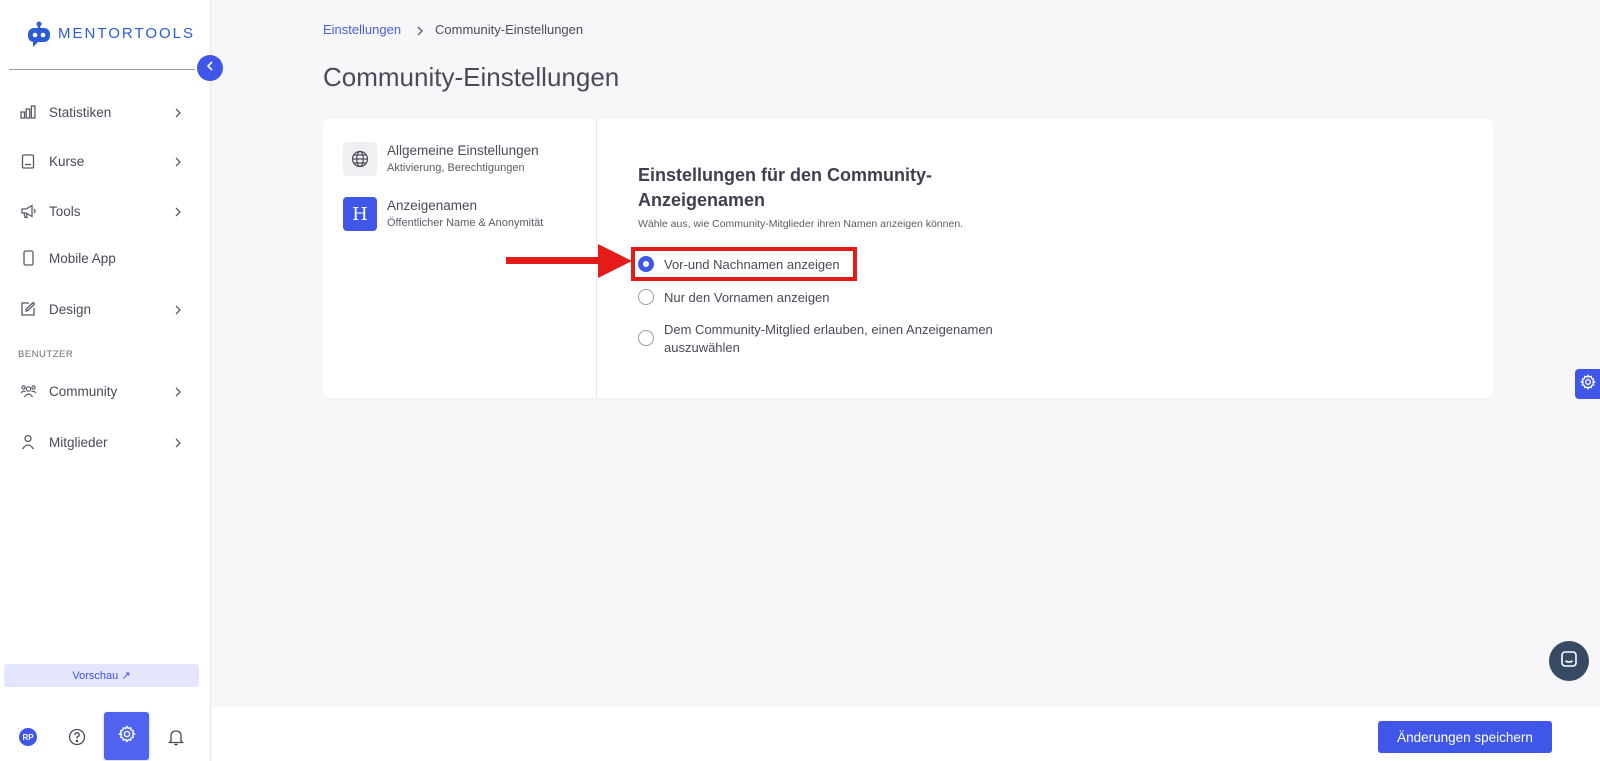  Describe the element at coordinates (98, 309) in the screenshot. I see `sidebar-item-design: Design` at that location.